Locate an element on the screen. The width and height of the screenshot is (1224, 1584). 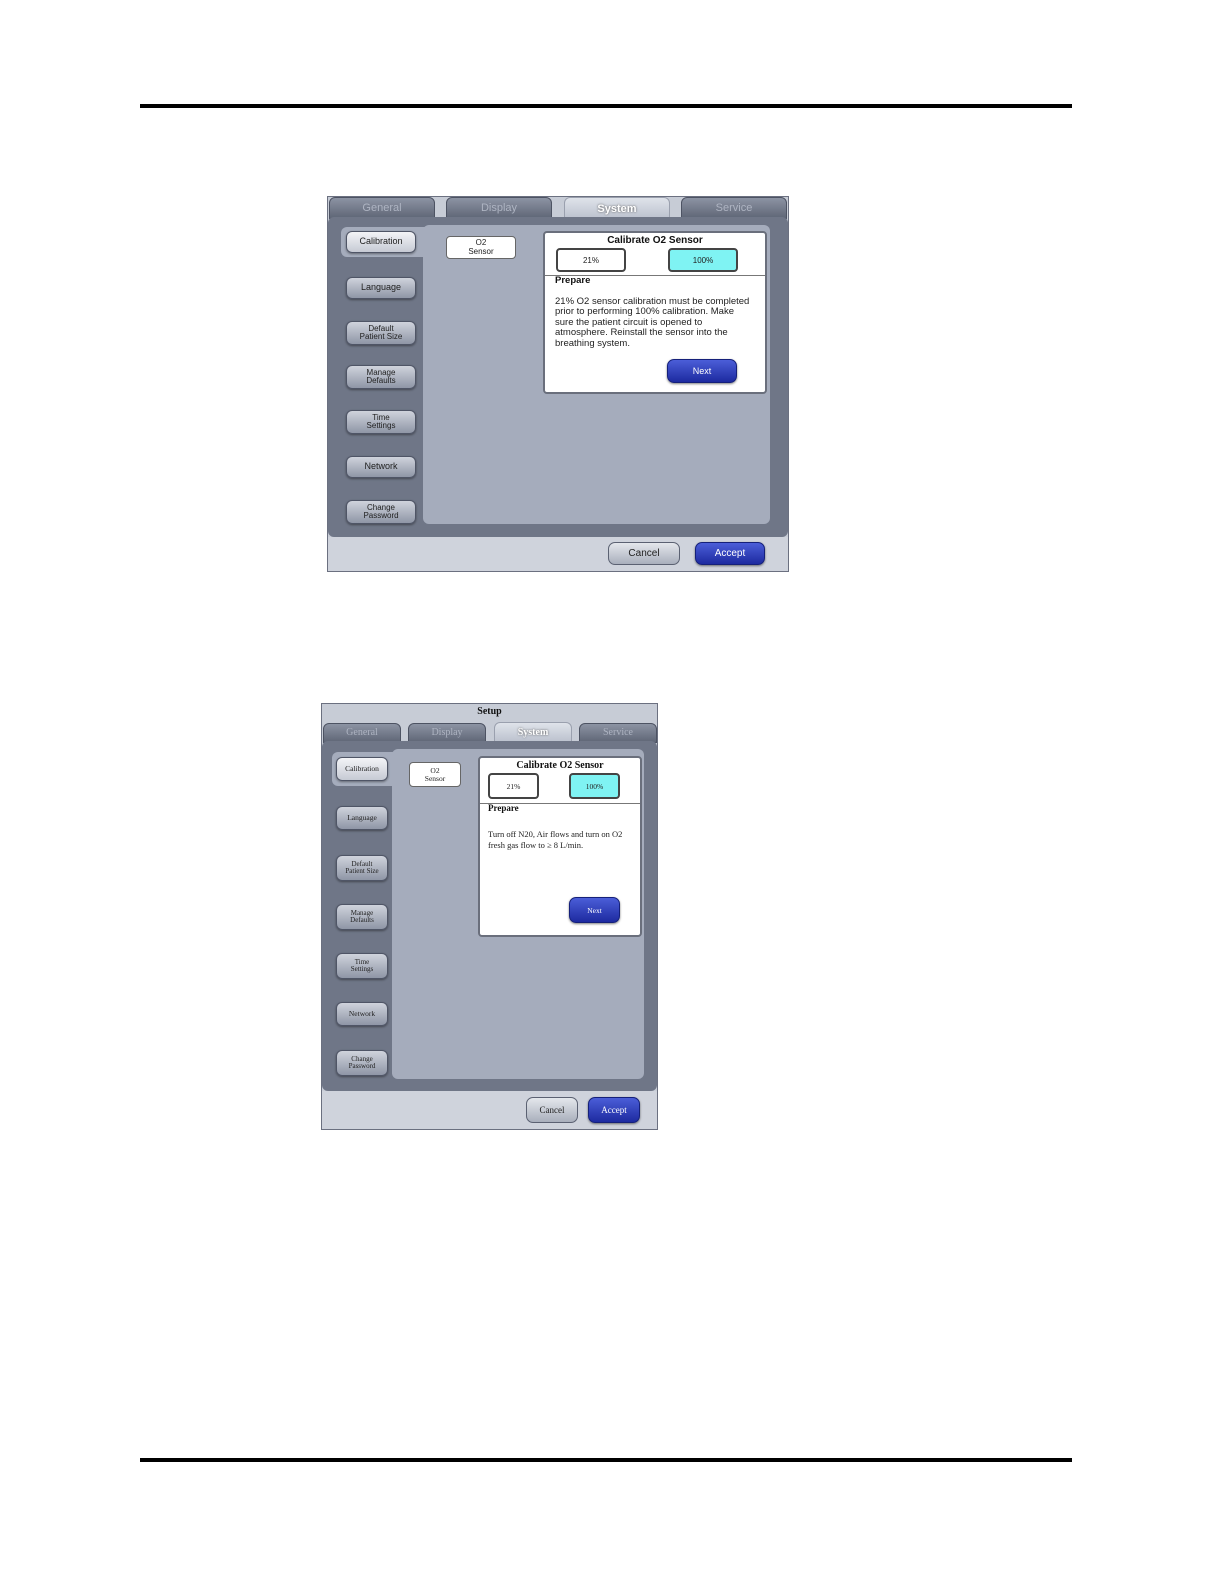
footer-rule is located at coordinates (606, 1460).